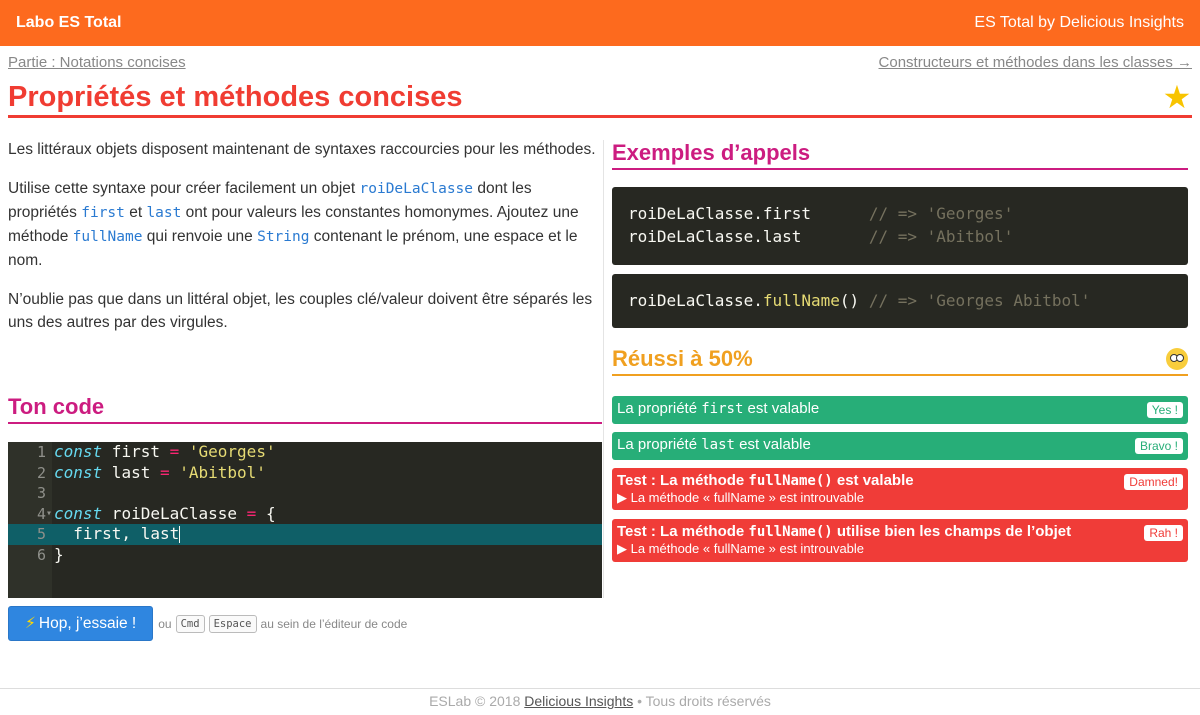  I want to click on brace: {, so click(266, 513).